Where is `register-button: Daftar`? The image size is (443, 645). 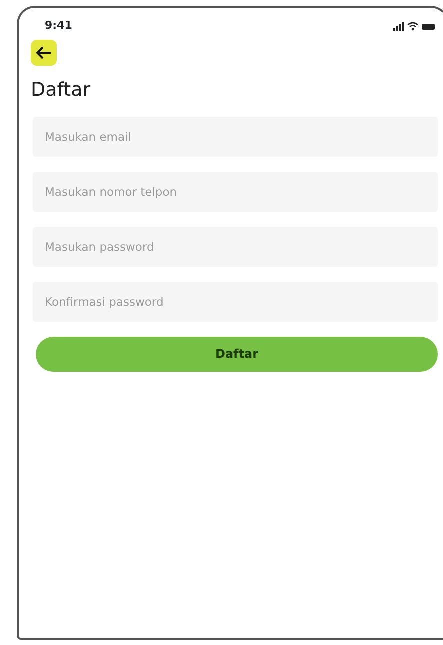 register-button: Daftar is located at coordinates (237, 354).